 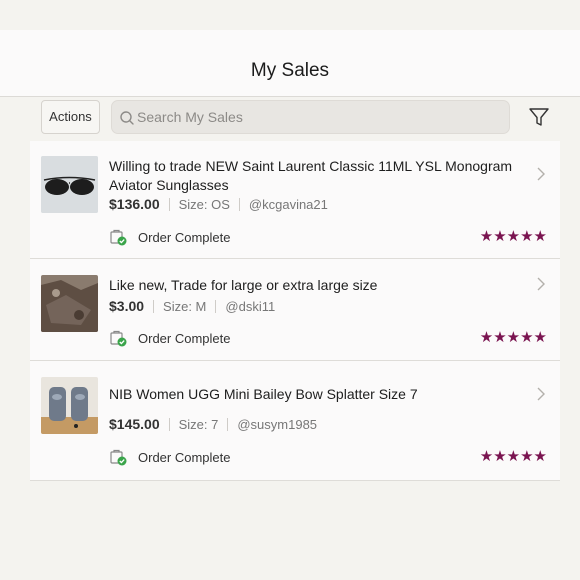 I want to click on search-input, so click(x=317, y=117).